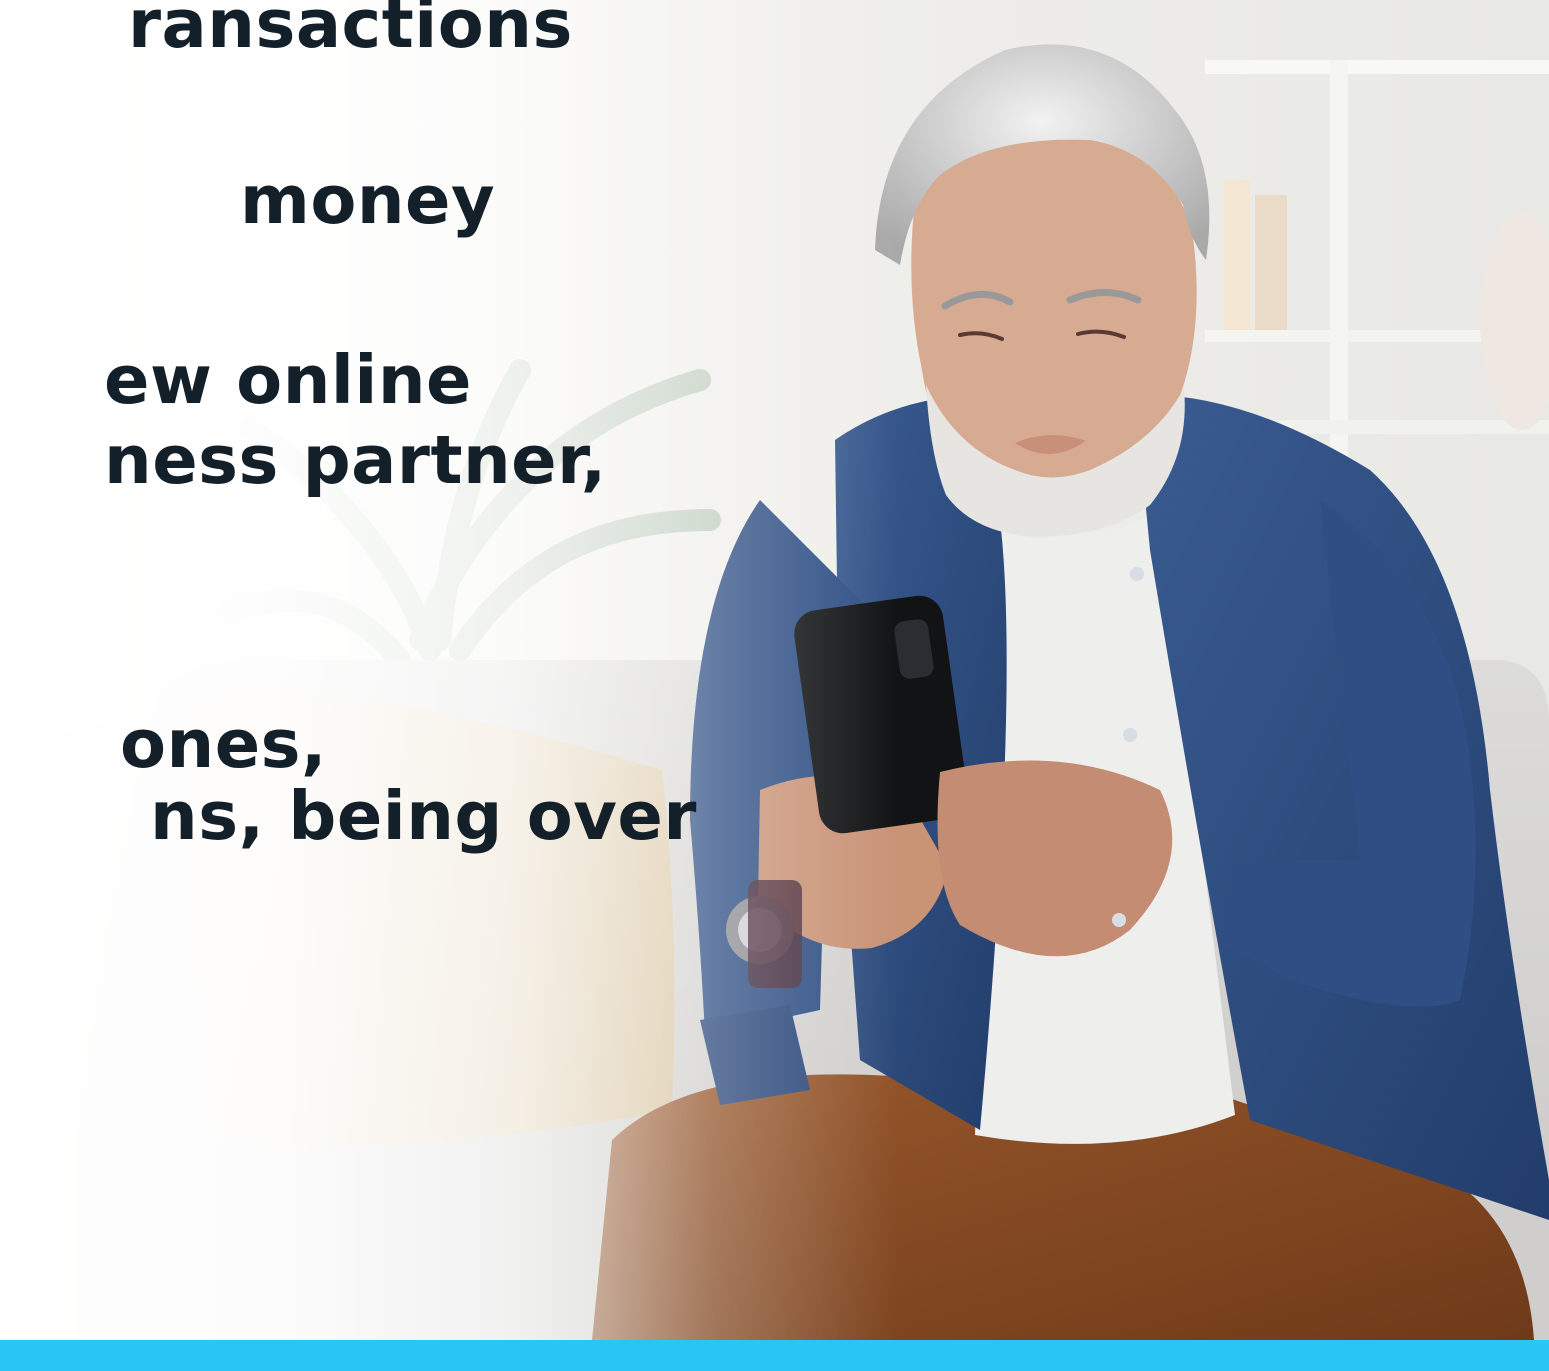 This screenshot has width=1549, height=1371. What do you see at coordinates (355, 460) in the screenshot?
I see `headline-line-4: ness partner,` at bounding box center [355, 460].